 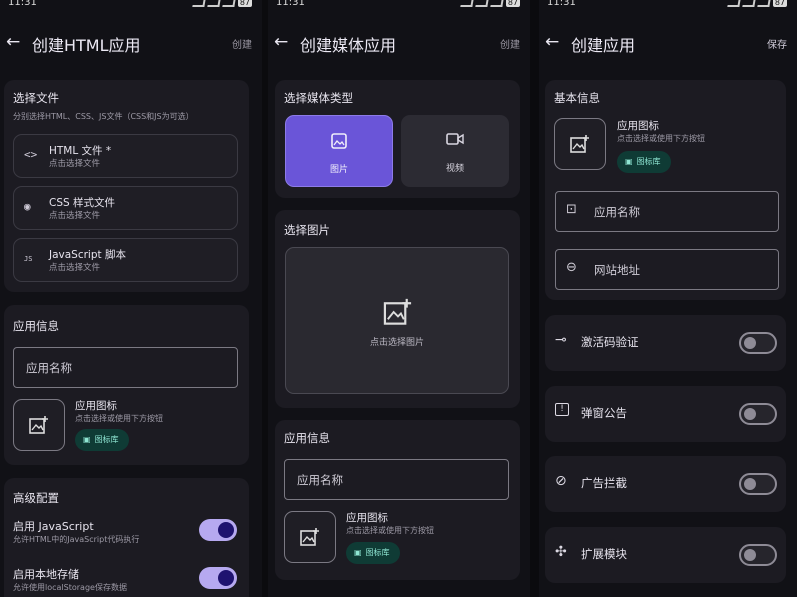 I want to click on website-url-input: ⊖ 网站地址, so click(x=667, y=269).